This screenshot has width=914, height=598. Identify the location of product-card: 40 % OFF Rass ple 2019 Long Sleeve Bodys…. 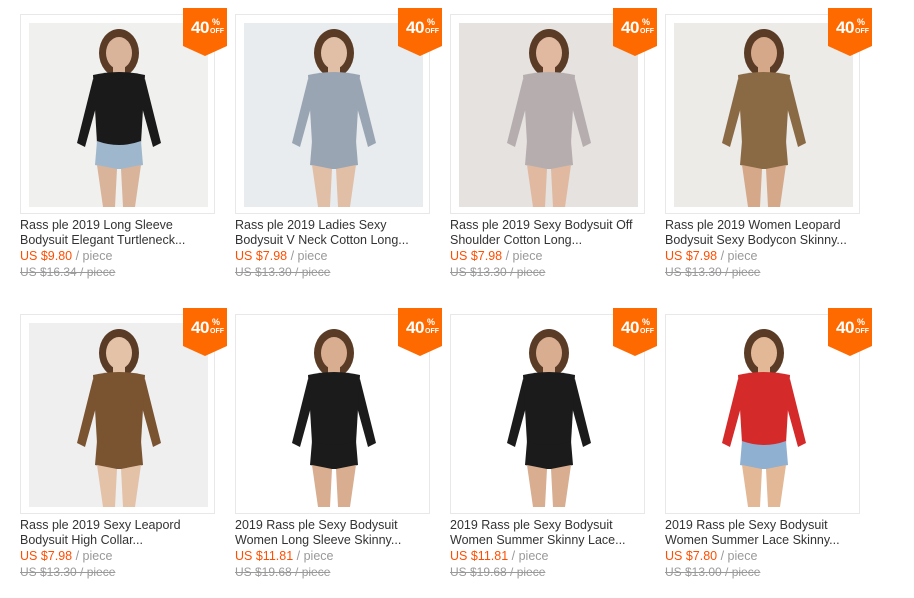
(123, 156).